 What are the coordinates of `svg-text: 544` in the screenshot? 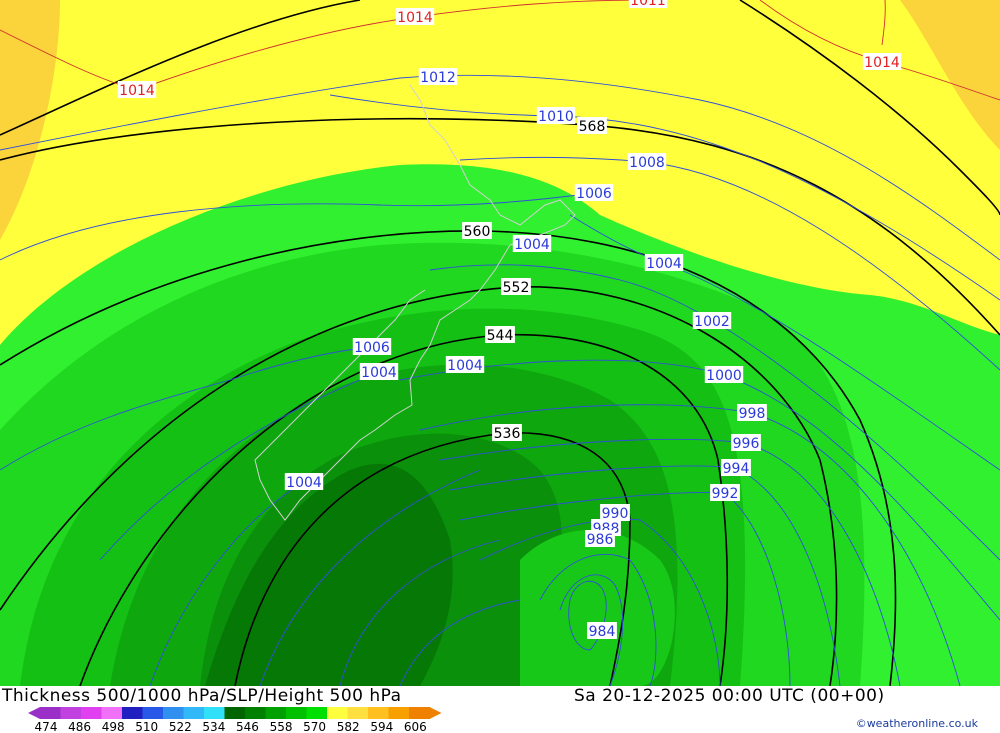 It's located at (500, 336).